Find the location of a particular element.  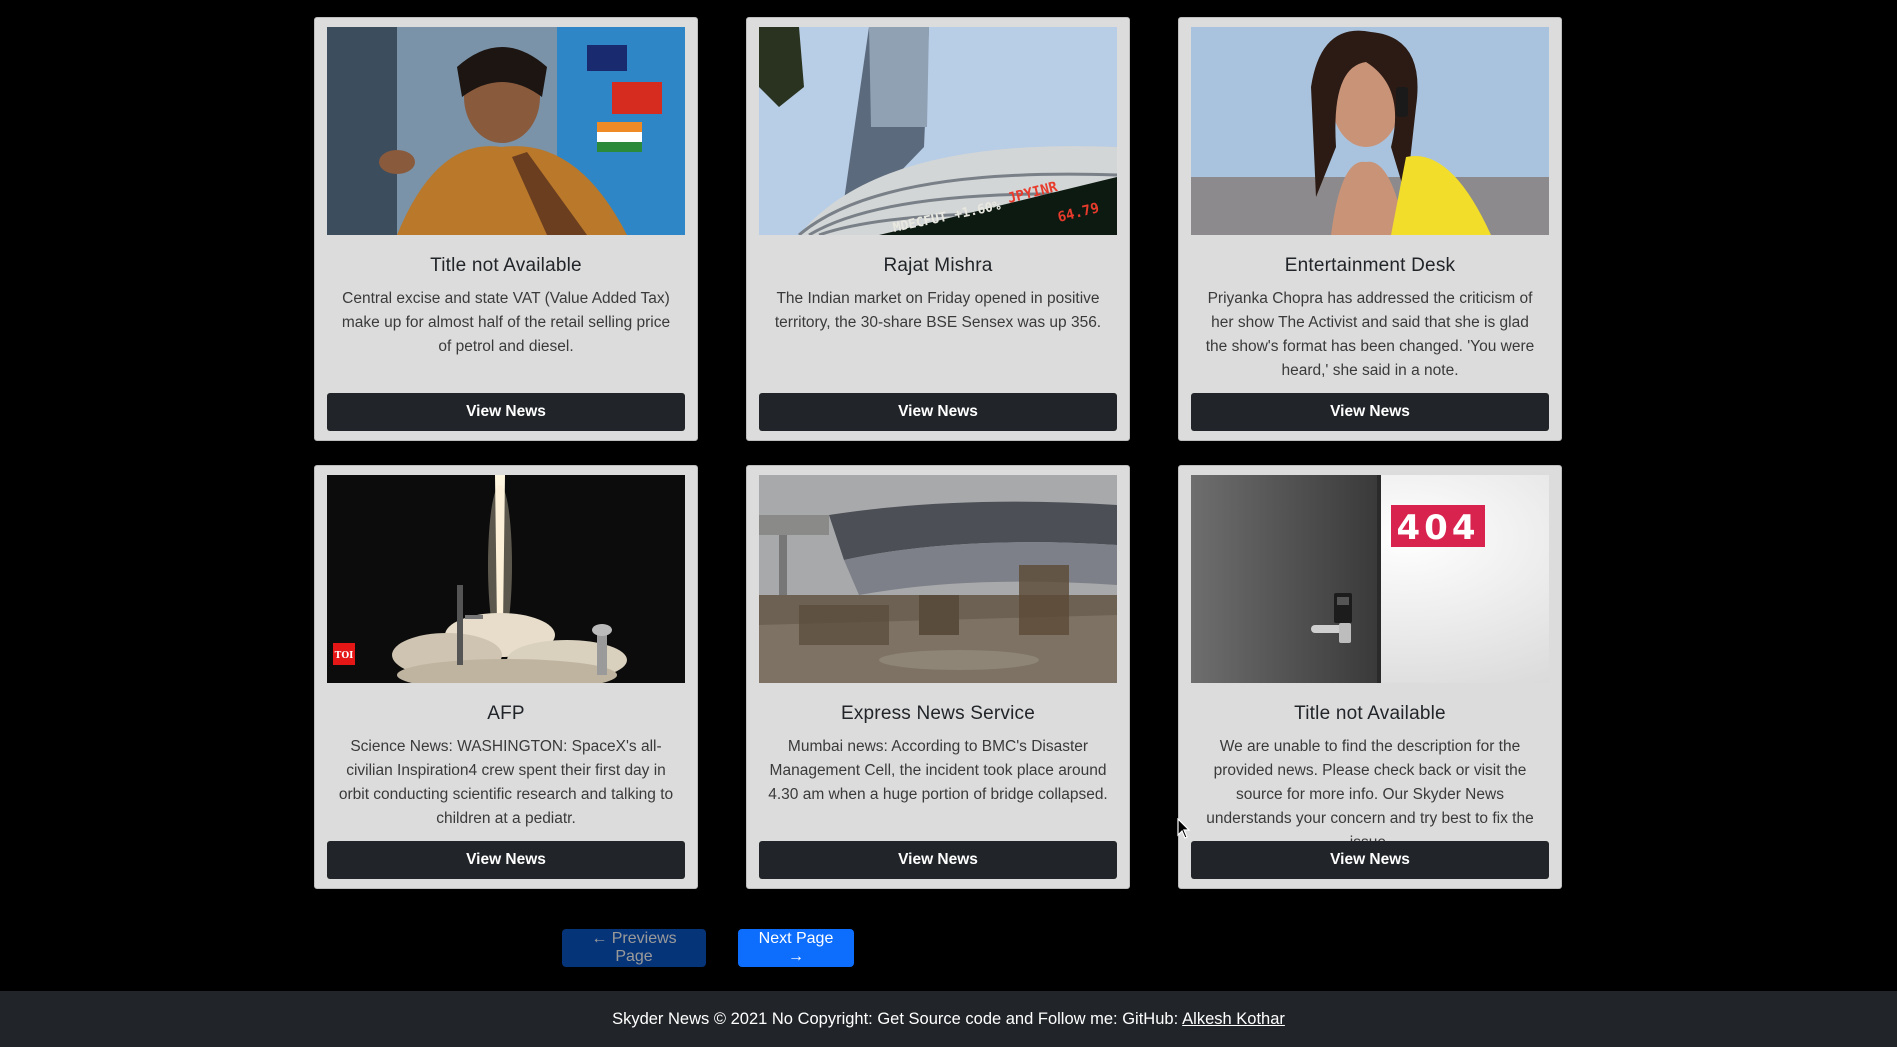

github-link: Alkesh Kothar is located at coordinates (1233, 1019).